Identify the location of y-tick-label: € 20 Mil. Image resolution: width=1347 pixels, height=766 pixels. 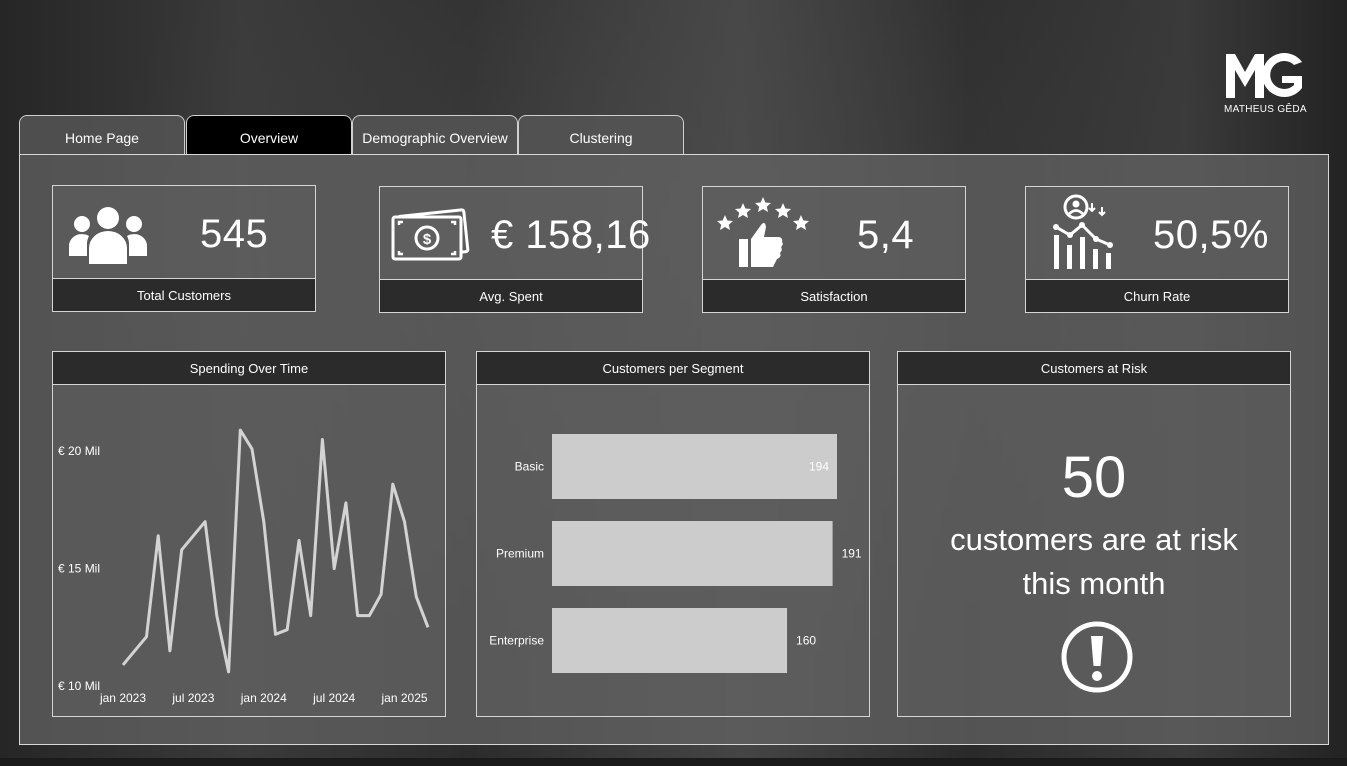
(79, 451).